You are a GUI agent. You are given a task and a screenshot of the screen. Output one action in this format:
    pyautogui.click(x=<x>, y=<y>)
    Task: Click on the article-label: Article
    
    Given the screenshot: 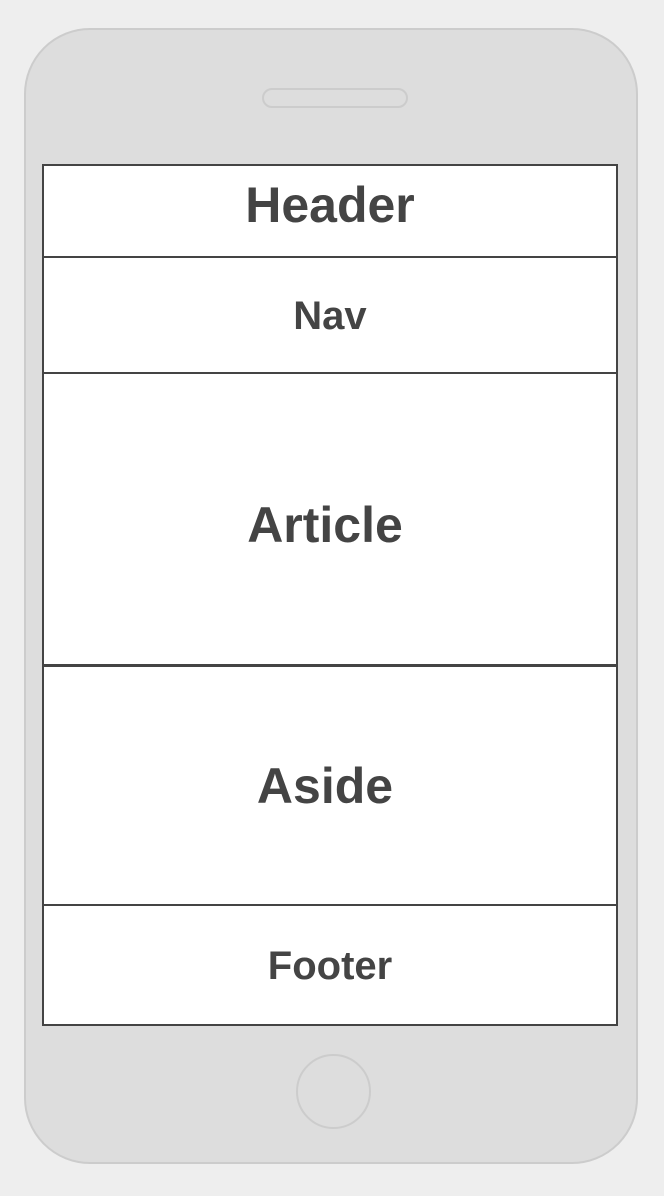 What is the action you would take?
    pyautogui.click(x=325, y=525)
    